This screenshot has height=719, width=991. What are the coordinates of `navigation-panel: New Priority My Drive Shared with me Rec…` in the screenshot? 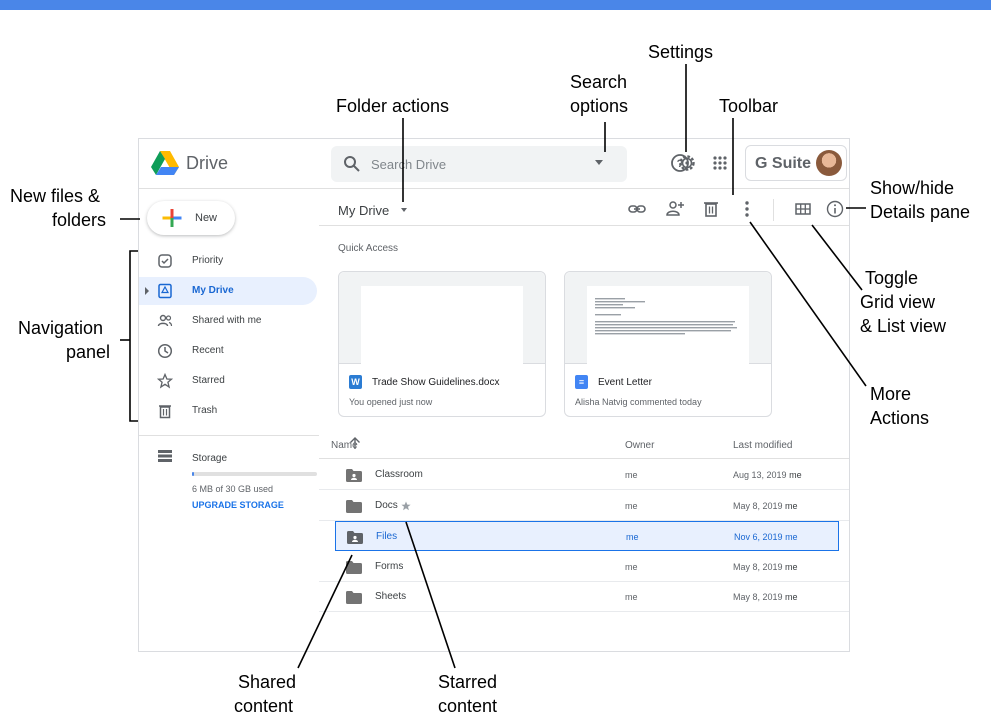 It's located at (229, 420).